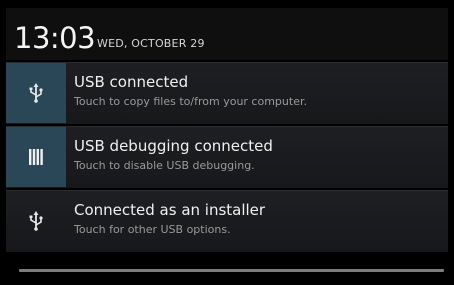  I want to click on drag-handle, so click(231, 270).